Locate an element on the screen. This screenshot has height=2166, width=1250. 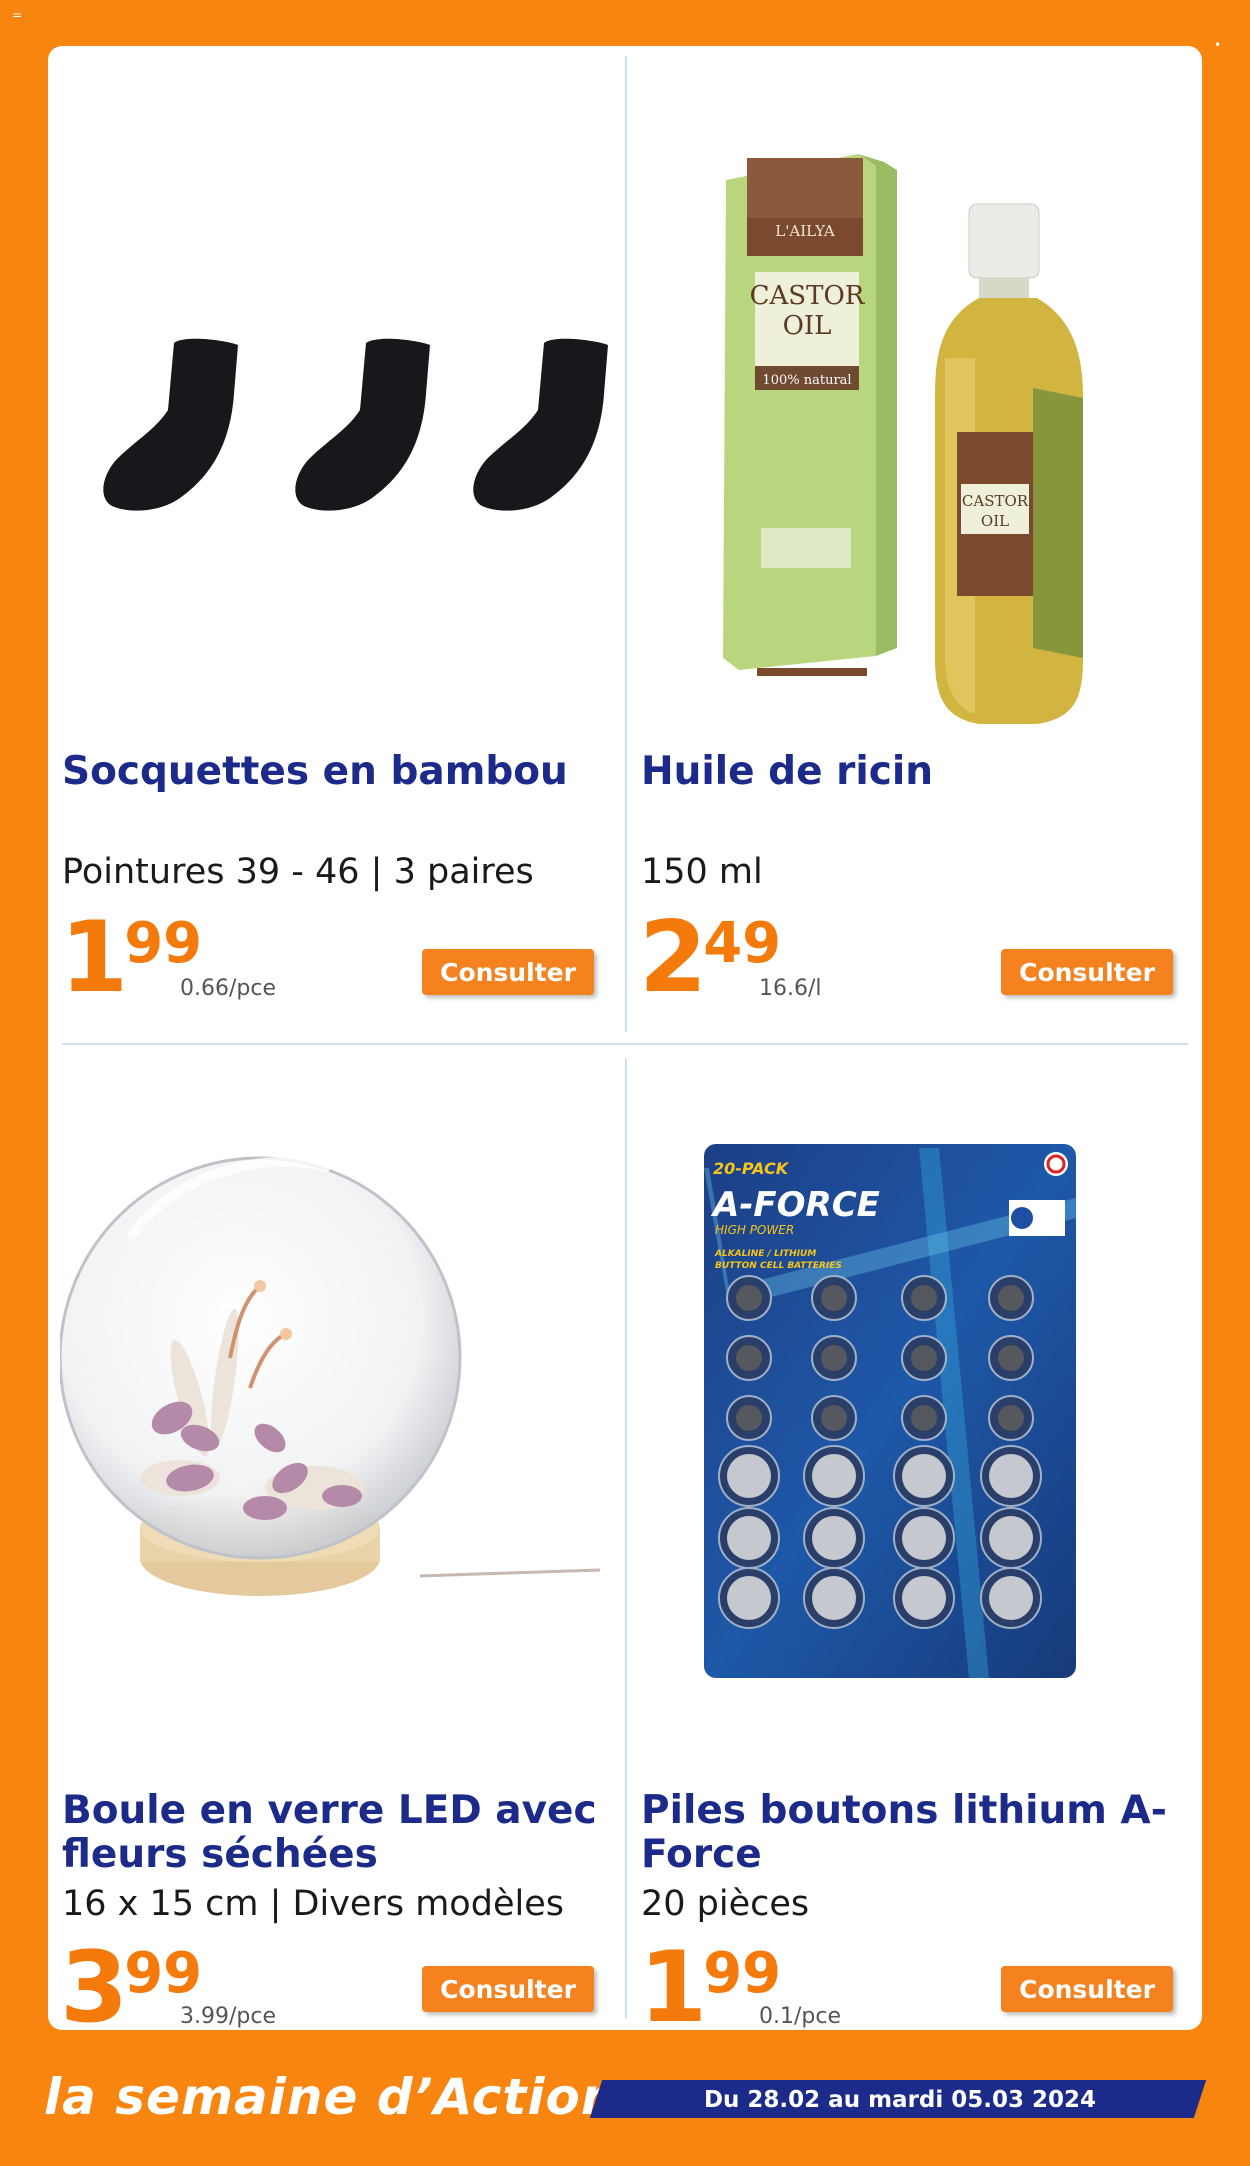
product-subtitle: 20 pièces is located at coordinates (725, 1904).